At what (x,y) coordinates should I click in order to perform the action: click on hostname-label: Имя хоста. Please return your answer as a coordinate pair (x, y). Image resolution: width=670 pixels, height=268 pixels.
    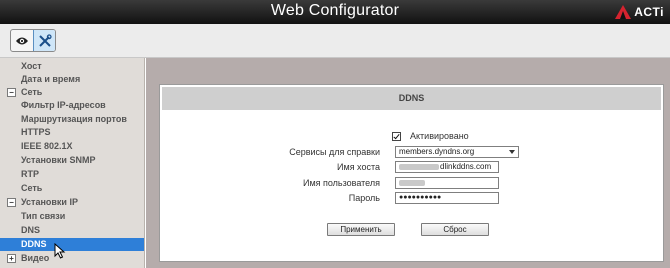
    Looking at the image, I should click on (358, 167).